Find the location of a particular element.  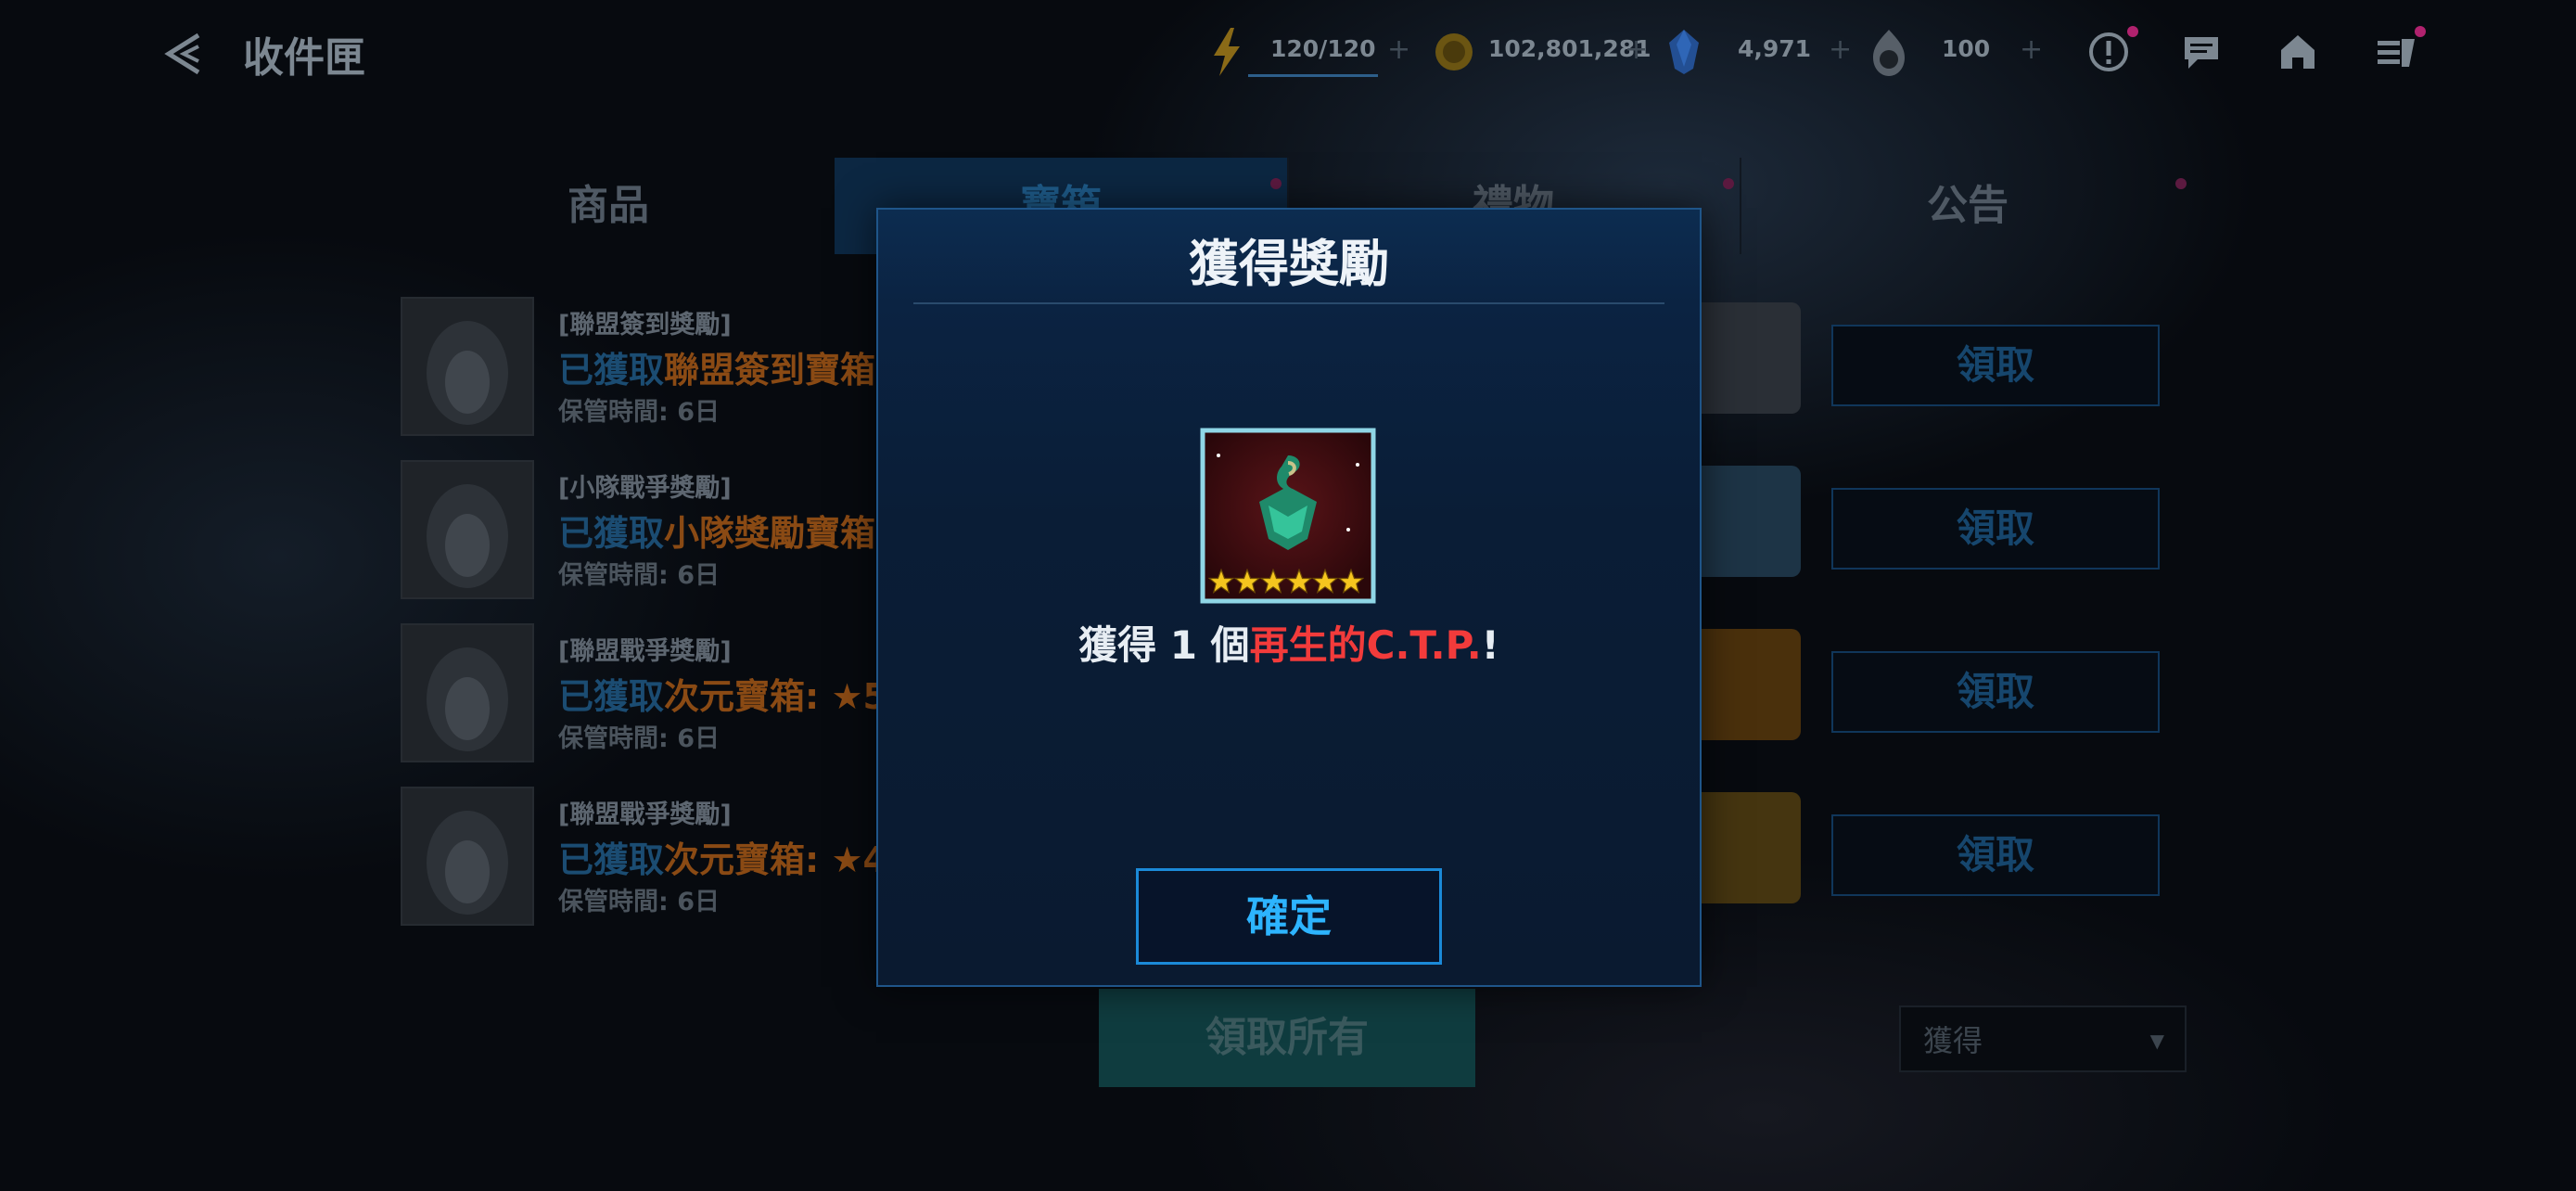

reward-message: 獲得 1 個再生的C.T.P.! is located at coordinates (1289, 645).